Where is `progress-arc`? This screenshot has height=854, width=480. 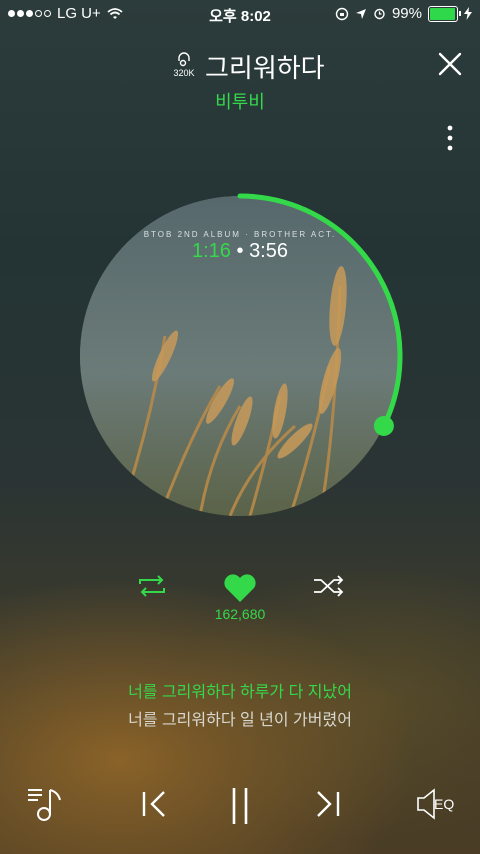
progress-arc is located at coordinates (320, 311).